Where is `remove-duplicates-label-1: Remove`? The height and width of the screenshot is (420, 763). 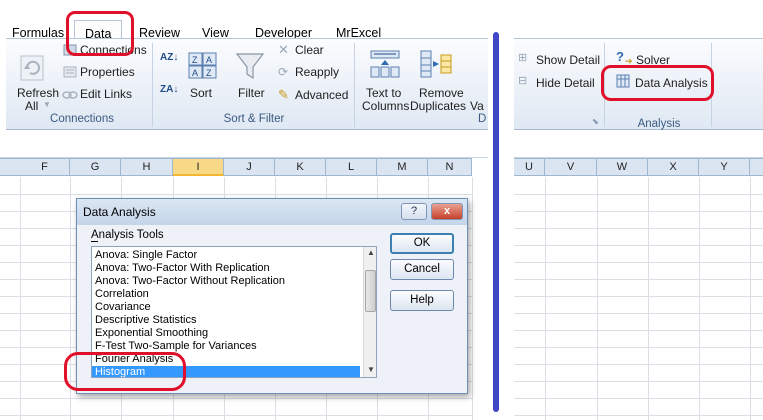
remove-duplicates-label-1: Remove is located at coordinates (441, 93).